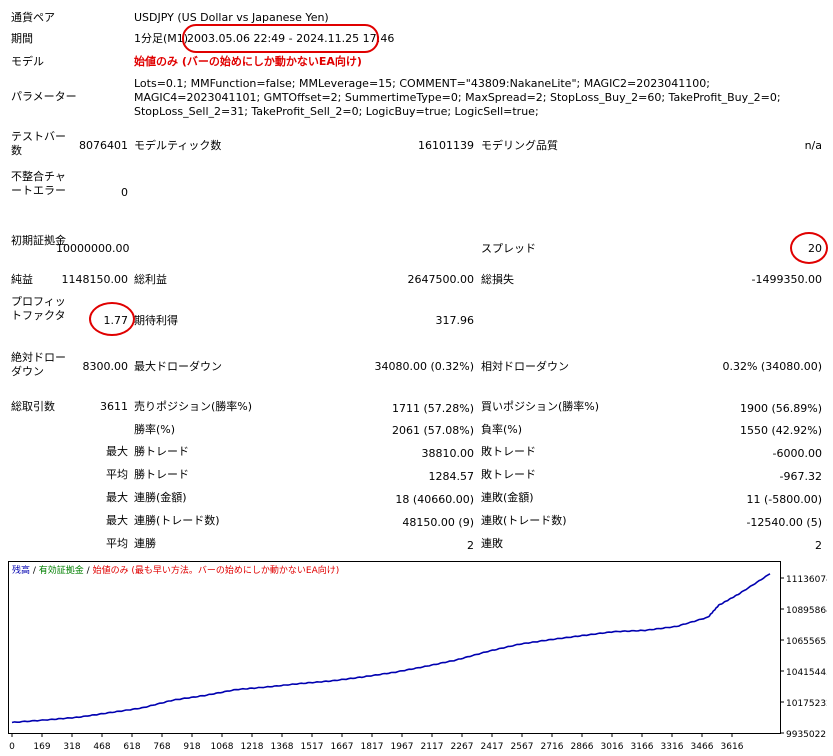  Describe the element at coordinates (33, 406) in the screenshot. I see `total-trades-label: 総取引数` at that location.